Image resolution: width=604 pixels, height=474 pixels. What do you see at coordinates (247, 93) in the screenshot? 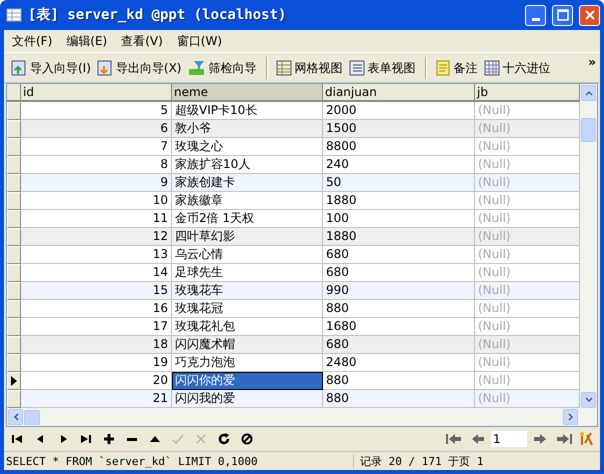
I see `column-header: neme` at bounding box center [247, 93].